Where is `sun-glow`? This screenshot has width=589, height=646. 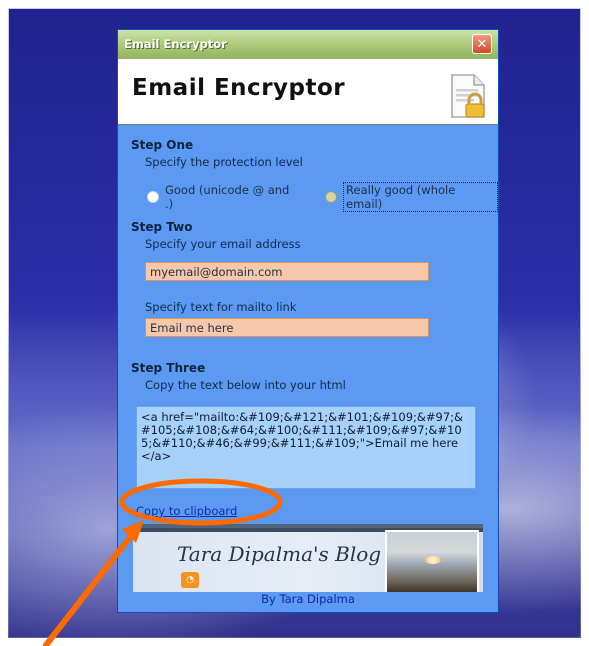 sun-glow is located at coordinates (433, 560).